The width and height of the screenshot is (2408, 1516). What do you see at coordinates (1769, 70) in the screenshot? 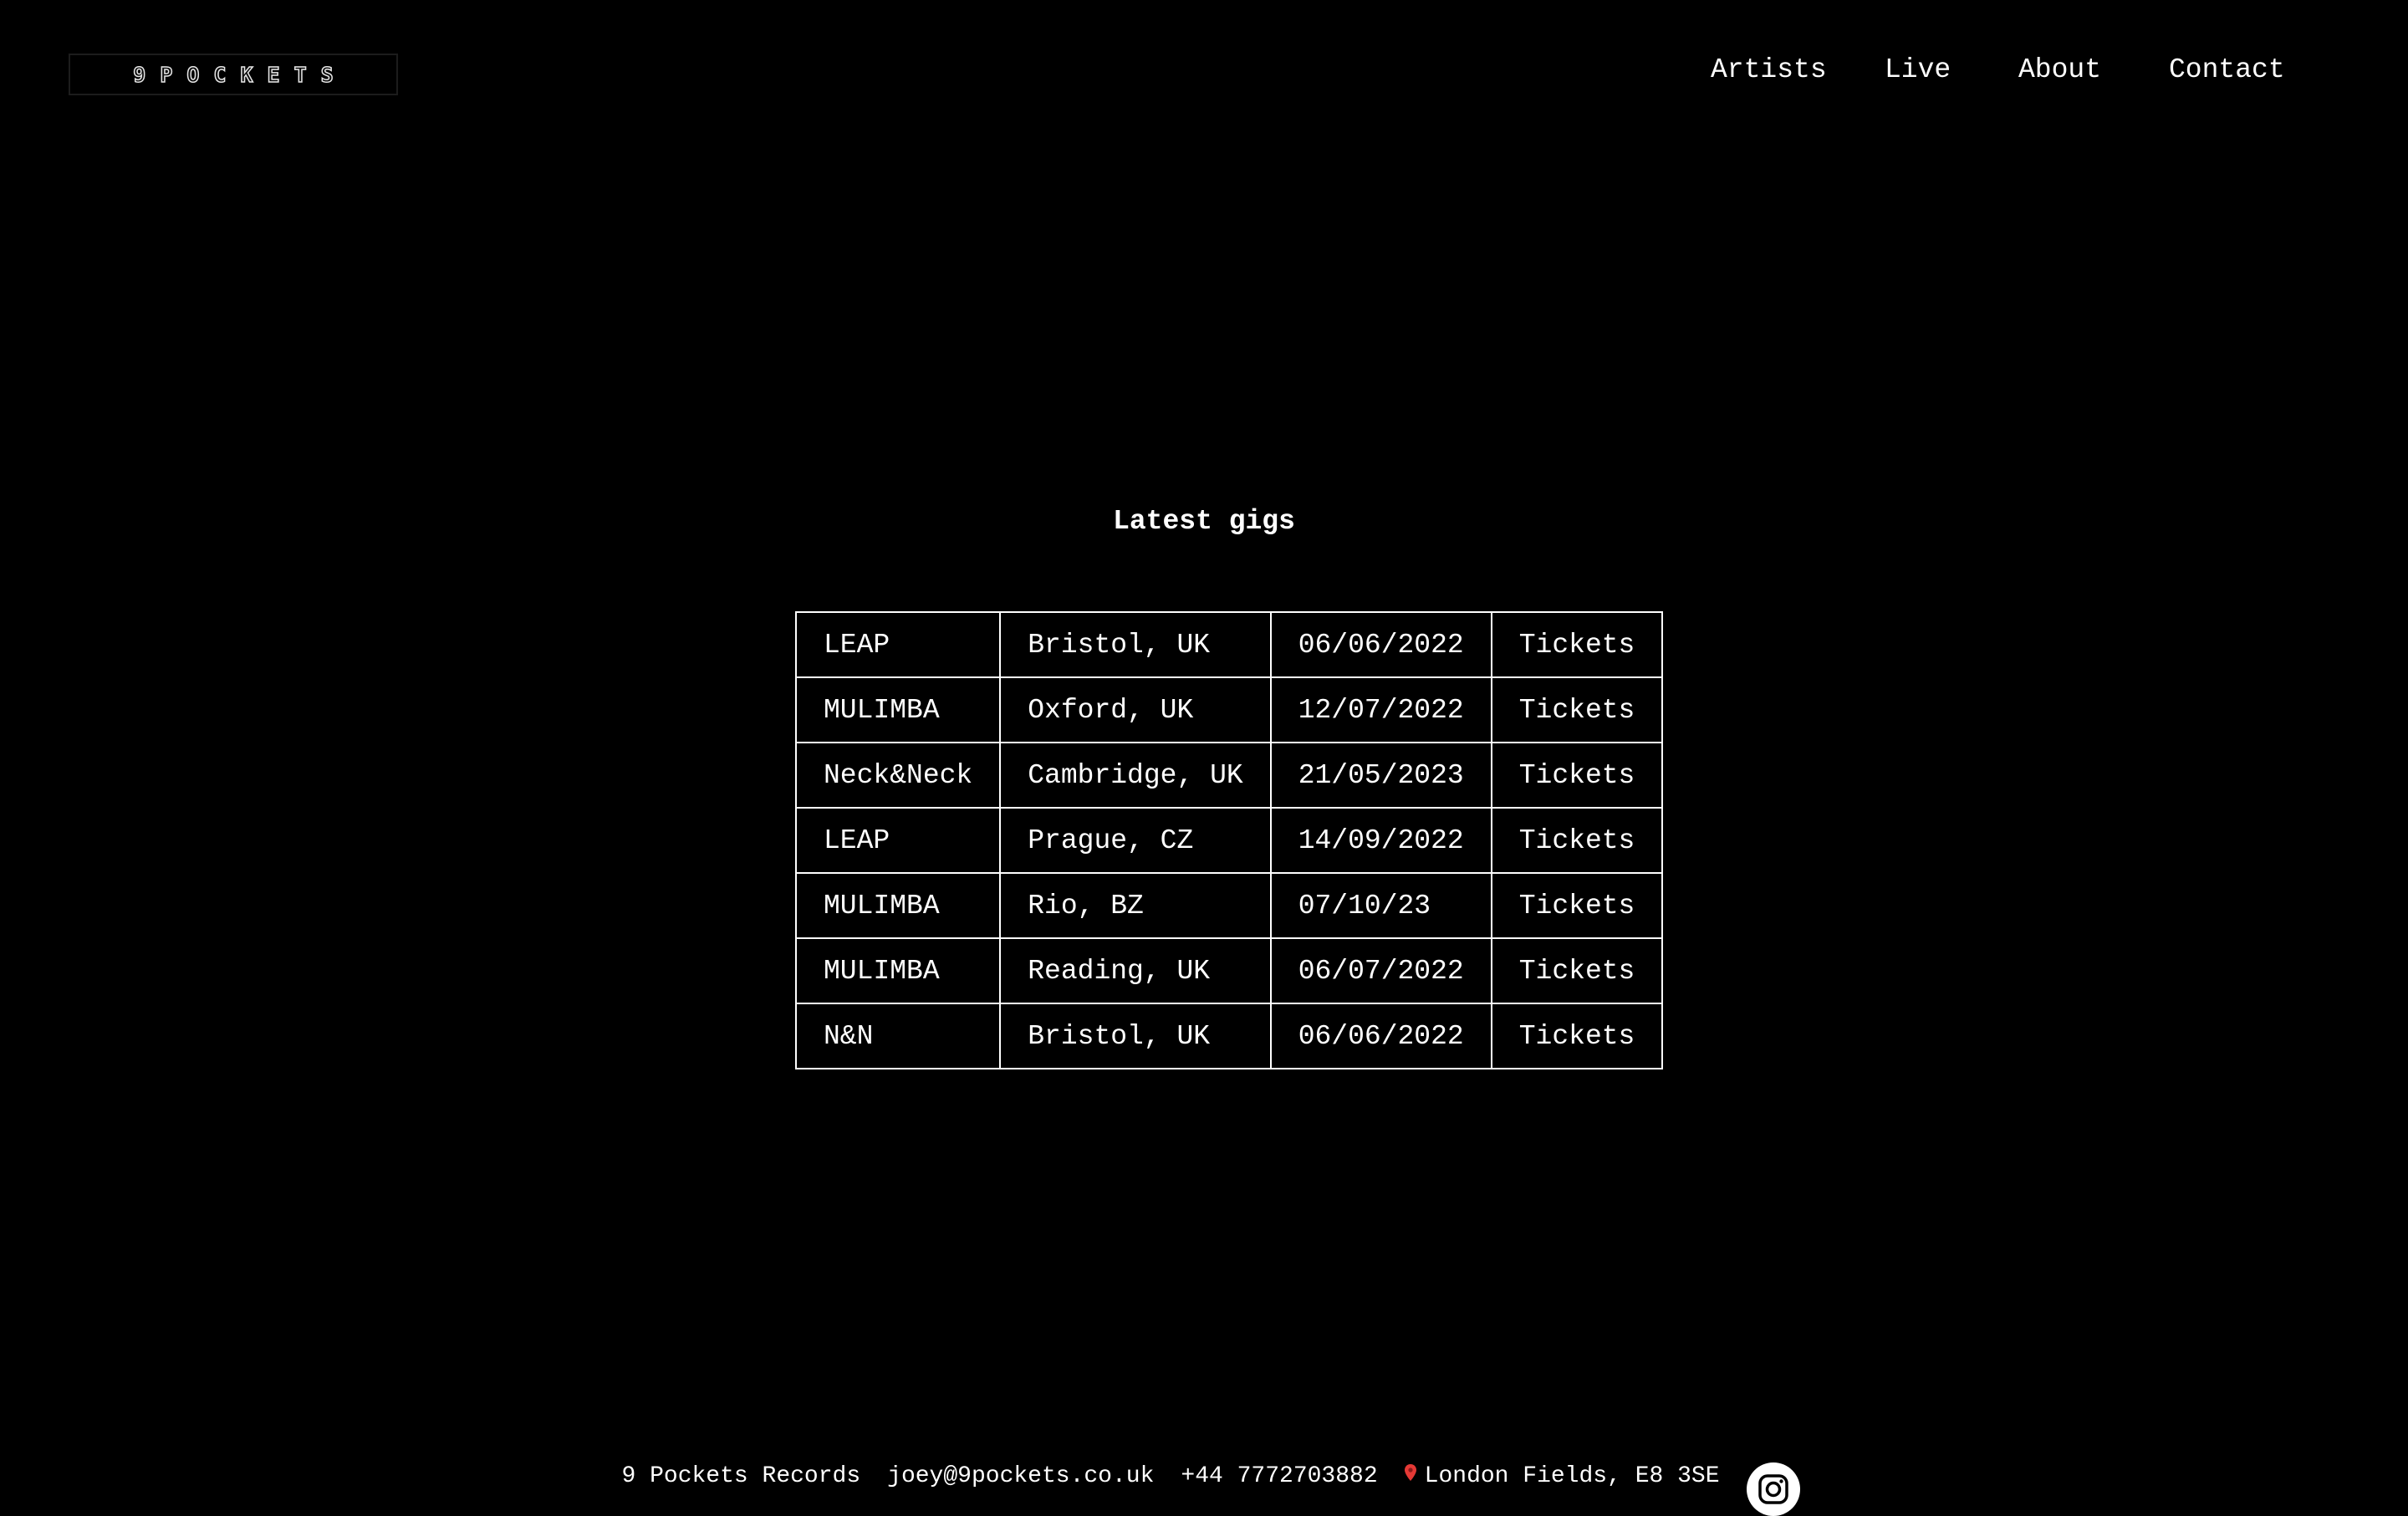
I see `nav-artists: Artists` at bounding box center [1769, 70].